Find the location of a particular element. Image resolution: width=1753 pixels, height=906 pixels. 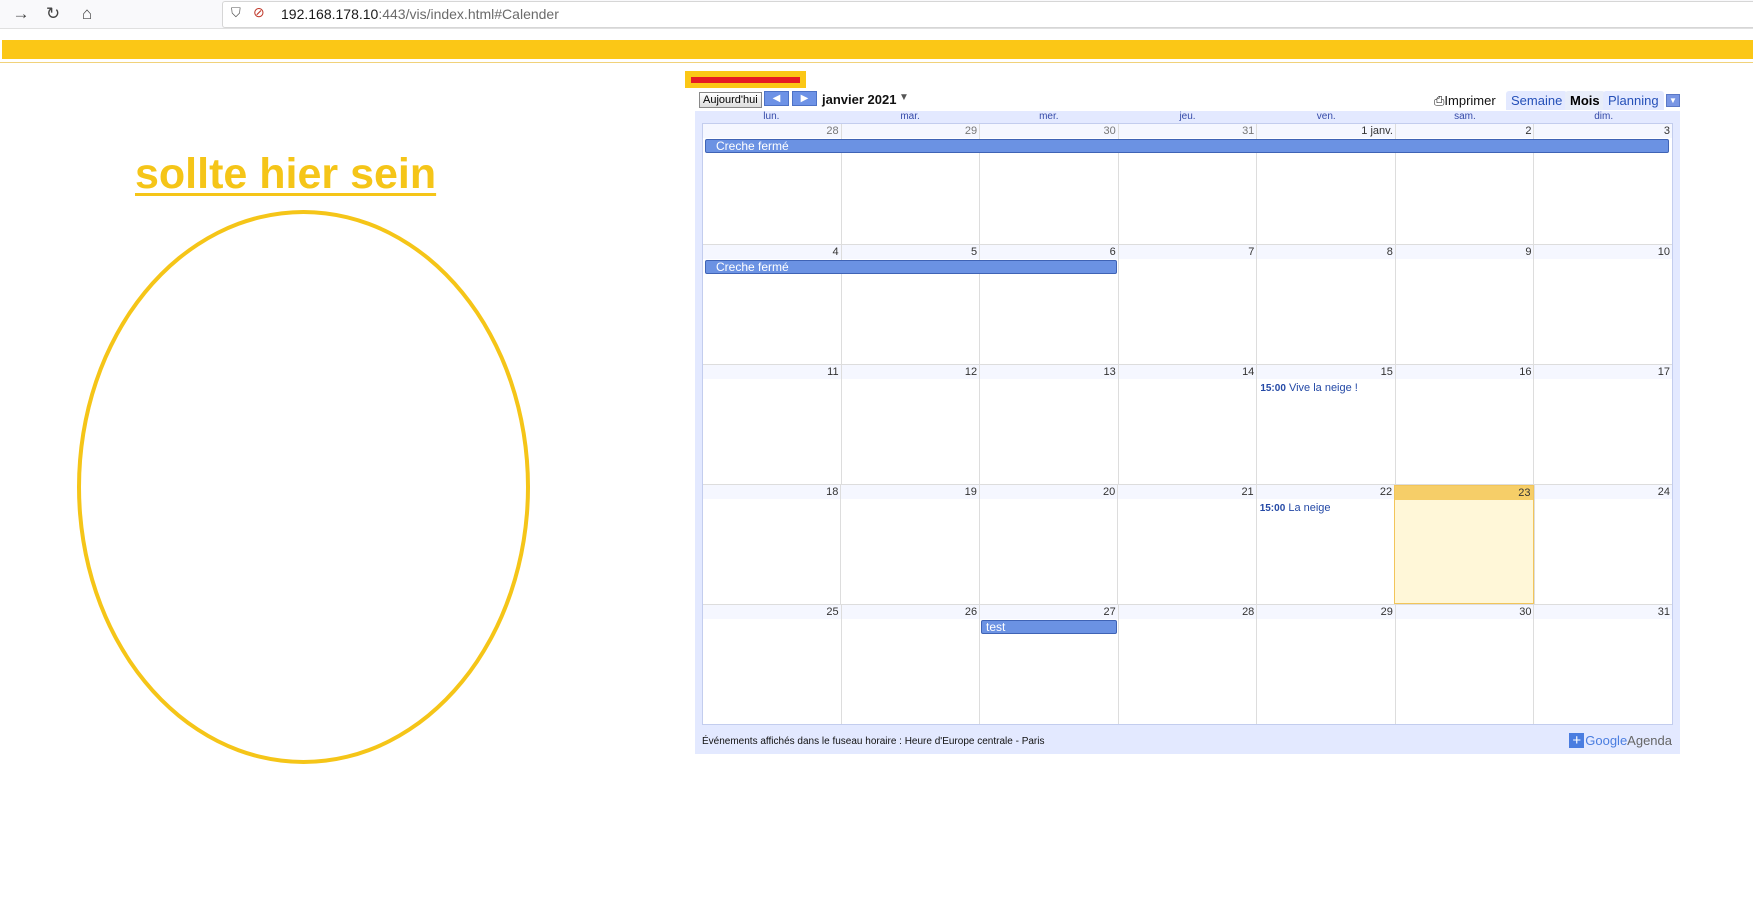

date-number: 14 is located at coordinates (1187, 372).